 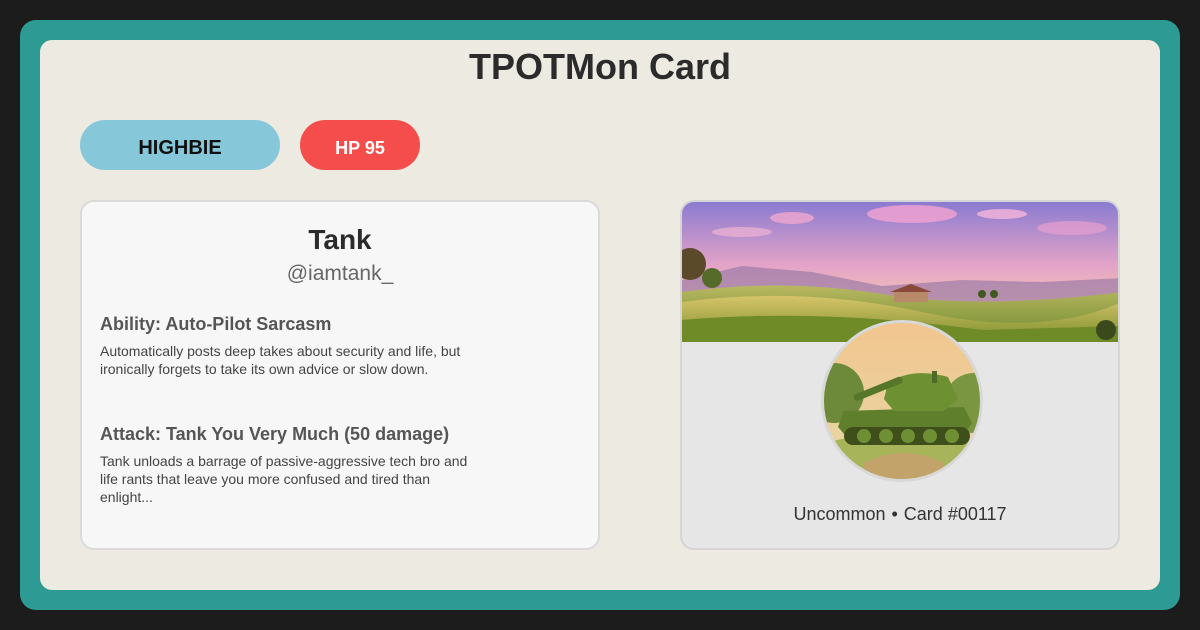 I want to click on avatar, so click(x=902, y=401).